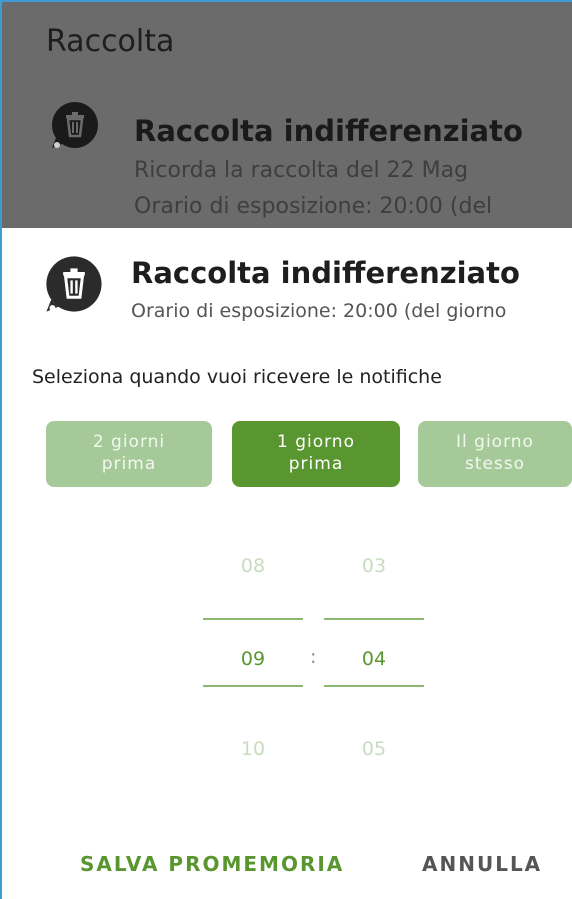 This screenshot has width=572, height=899. What do you see at coordinates (495, 464) in the screenshot?
I see `choice-label-line2: stesso` at bounding box center [495, 464].